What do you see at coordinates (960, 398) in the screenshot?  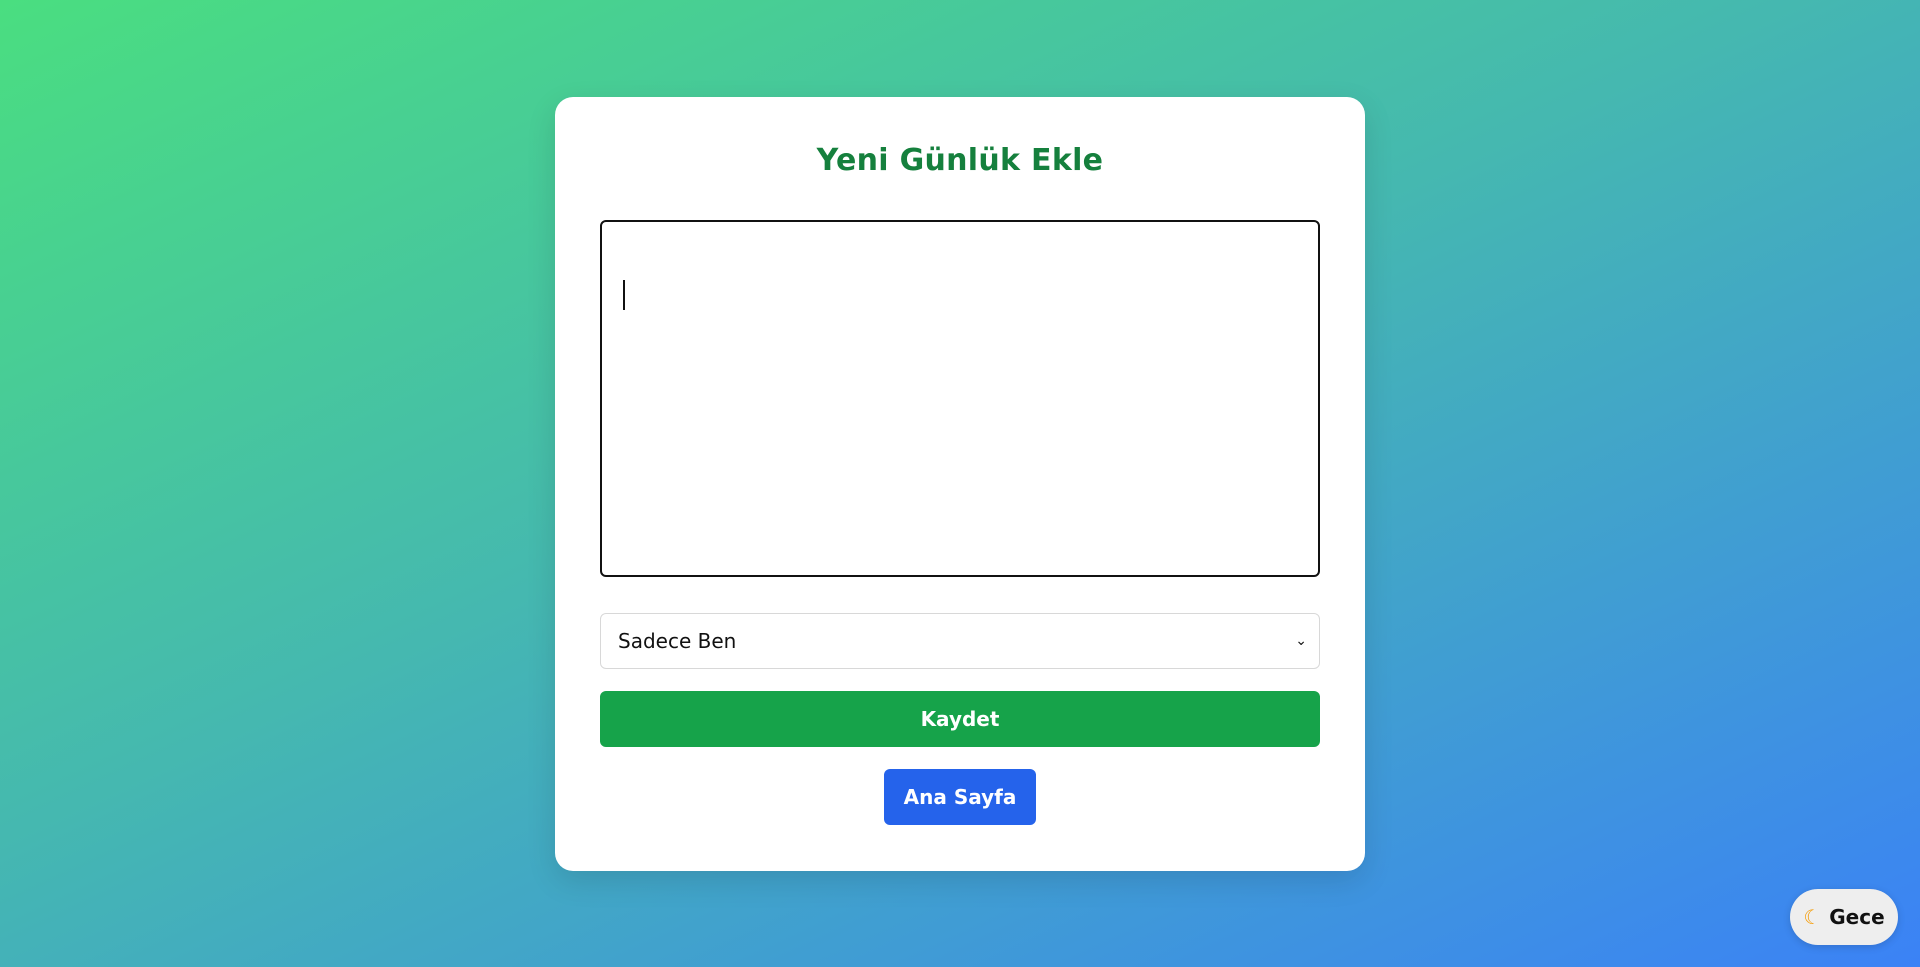 I see `diary-content-textarea` at bounding box center [960, 398].